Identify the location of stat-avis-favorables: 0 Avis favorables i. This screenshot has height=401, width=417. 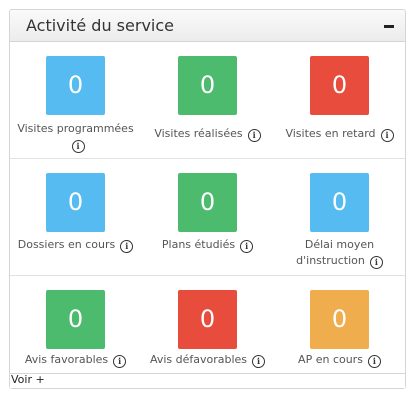
(75, 326).